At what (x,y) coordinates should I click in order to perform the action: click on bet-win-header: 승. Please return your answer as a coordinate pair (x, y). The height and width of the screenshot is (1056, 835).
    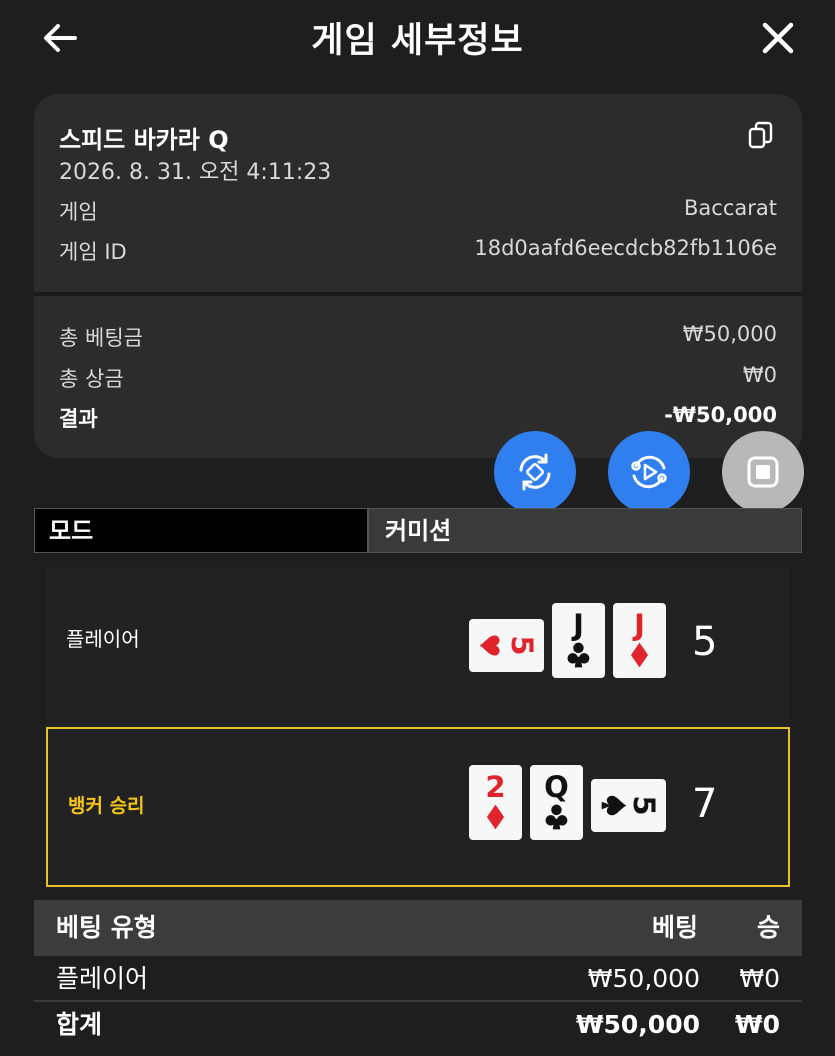
    Looking at the image, I should click on (768, 927).